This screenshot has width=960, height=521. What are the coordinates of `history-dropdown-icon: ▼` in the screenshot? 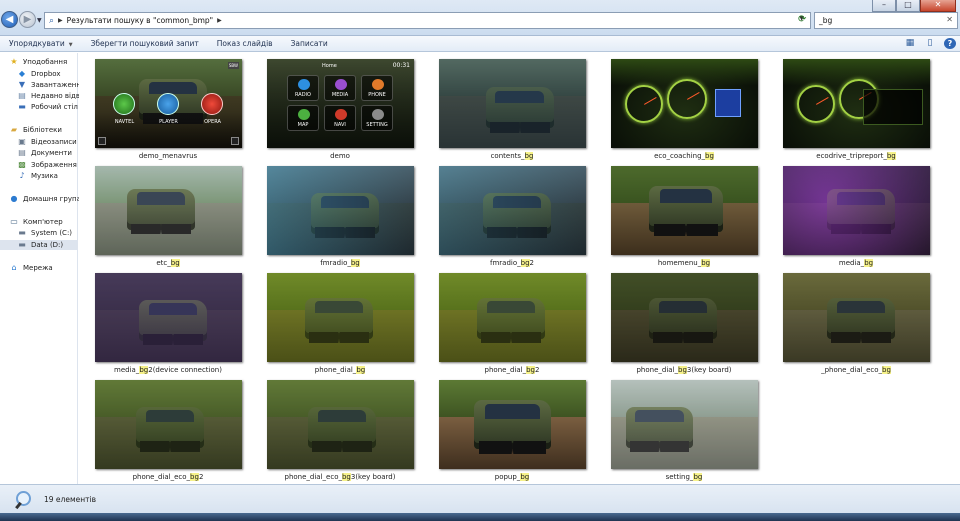 It's located at (39, 20).